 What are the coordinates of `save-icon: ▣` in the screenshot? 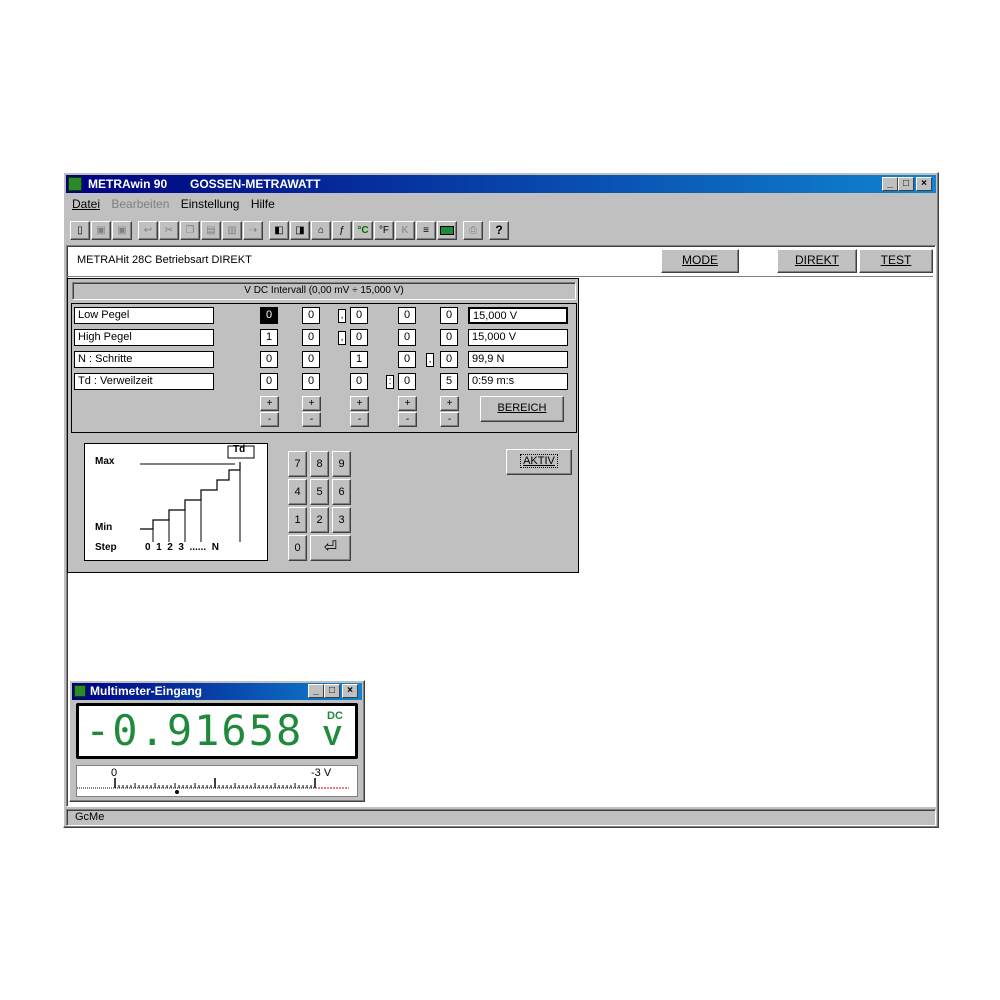 It's located at (101, 230).